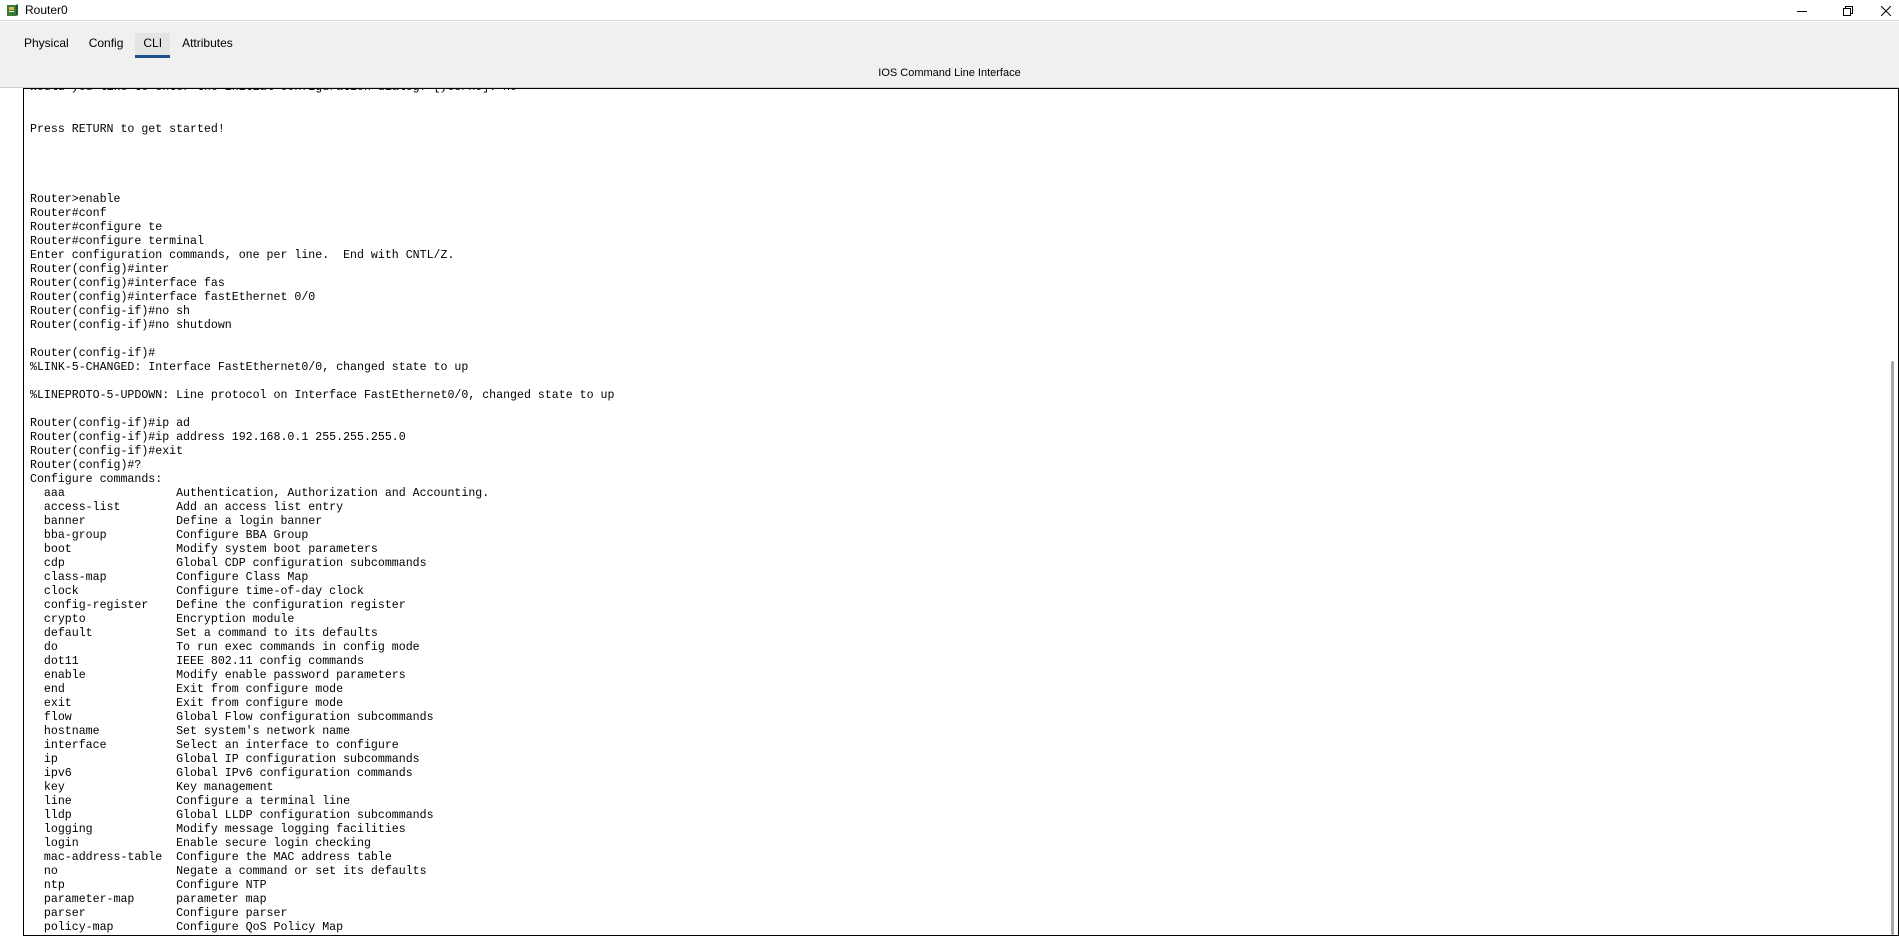 The height and width of the screenshot is (936, 1899). I want to click on console-line: Router(config-if)#no sh, so click(110, 311).